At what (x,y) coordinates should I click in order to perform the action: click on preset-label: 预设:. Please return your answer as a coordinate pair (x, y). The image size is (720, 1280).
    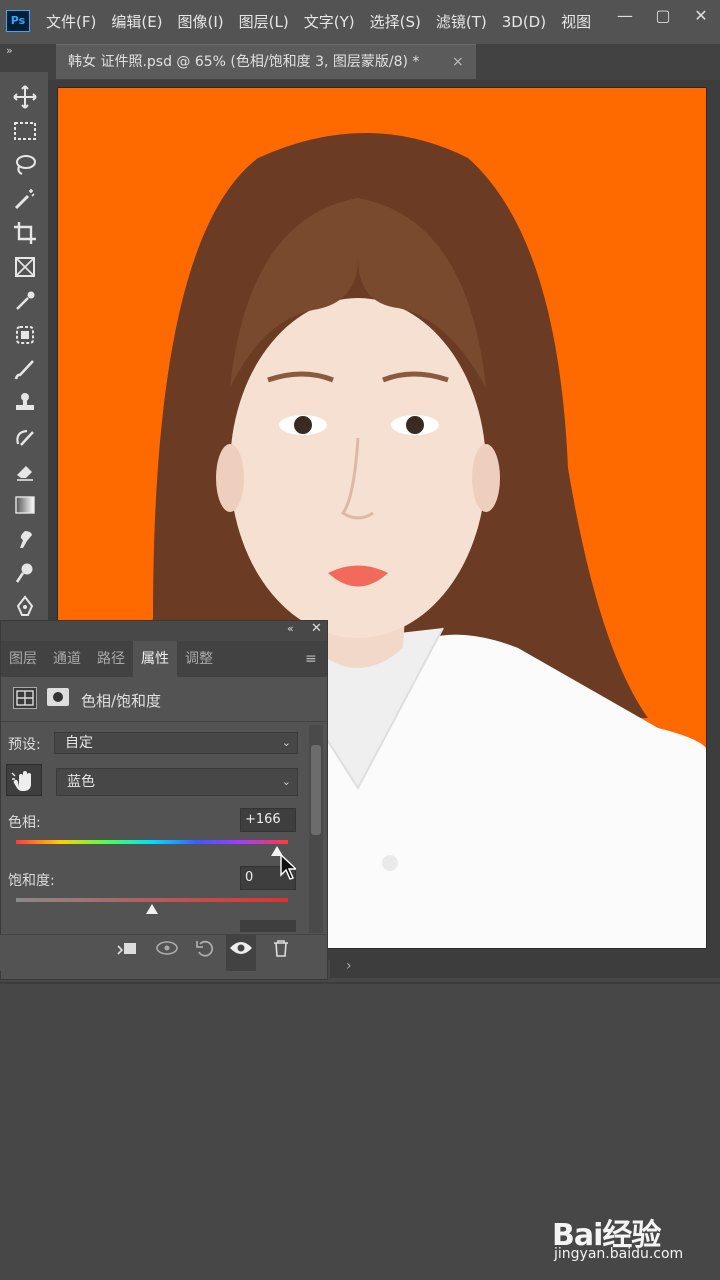
    Looking at the image, I should click on (24, 745).